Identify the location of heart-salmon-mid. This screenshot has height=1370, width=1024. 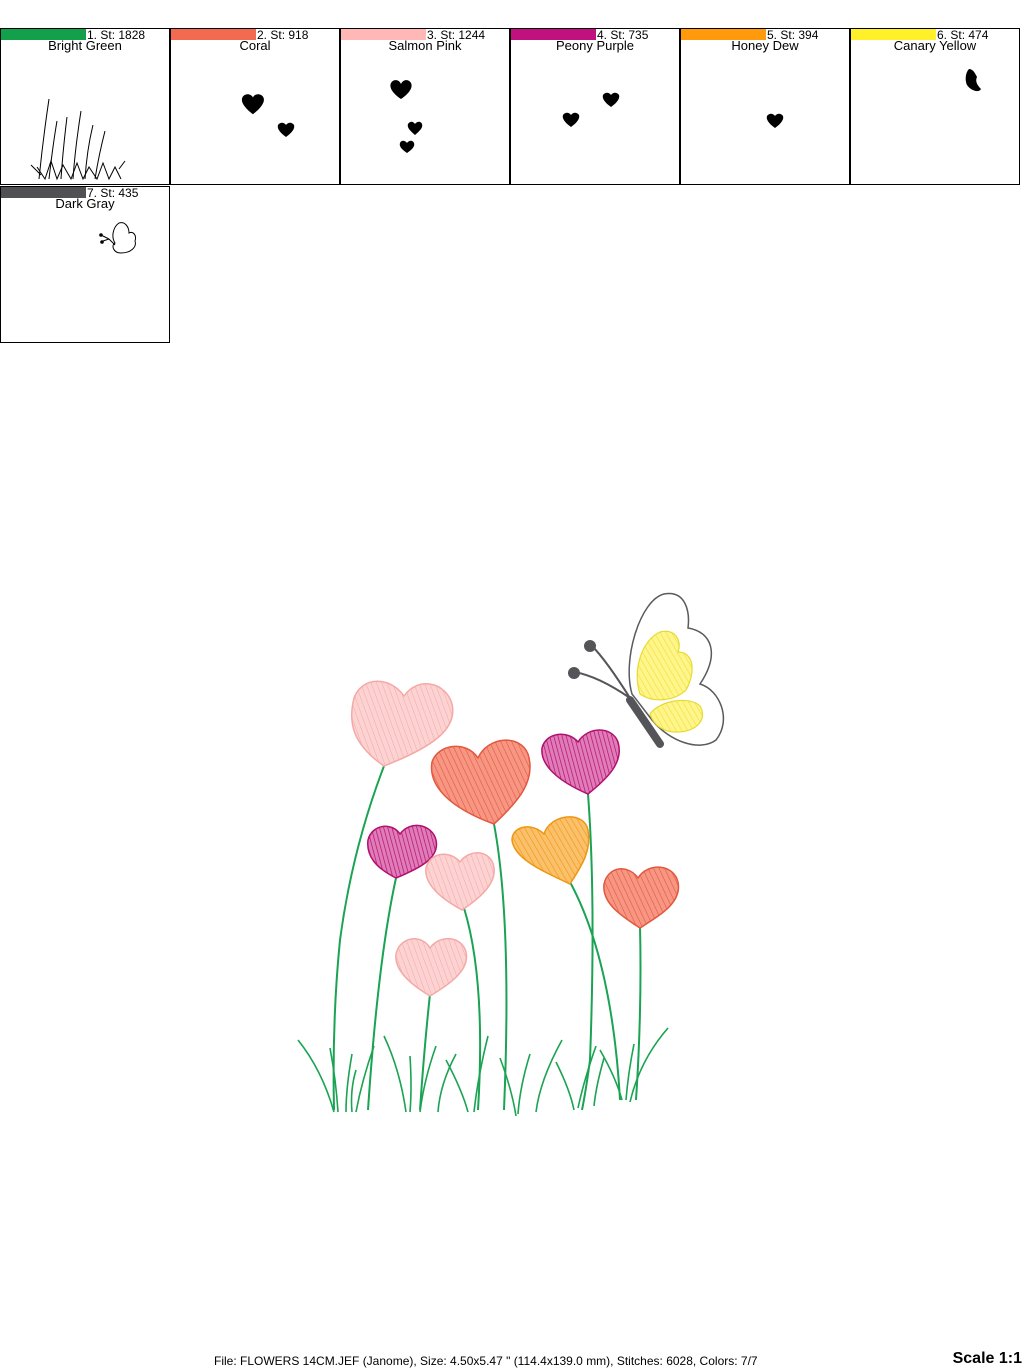
(460, 881).